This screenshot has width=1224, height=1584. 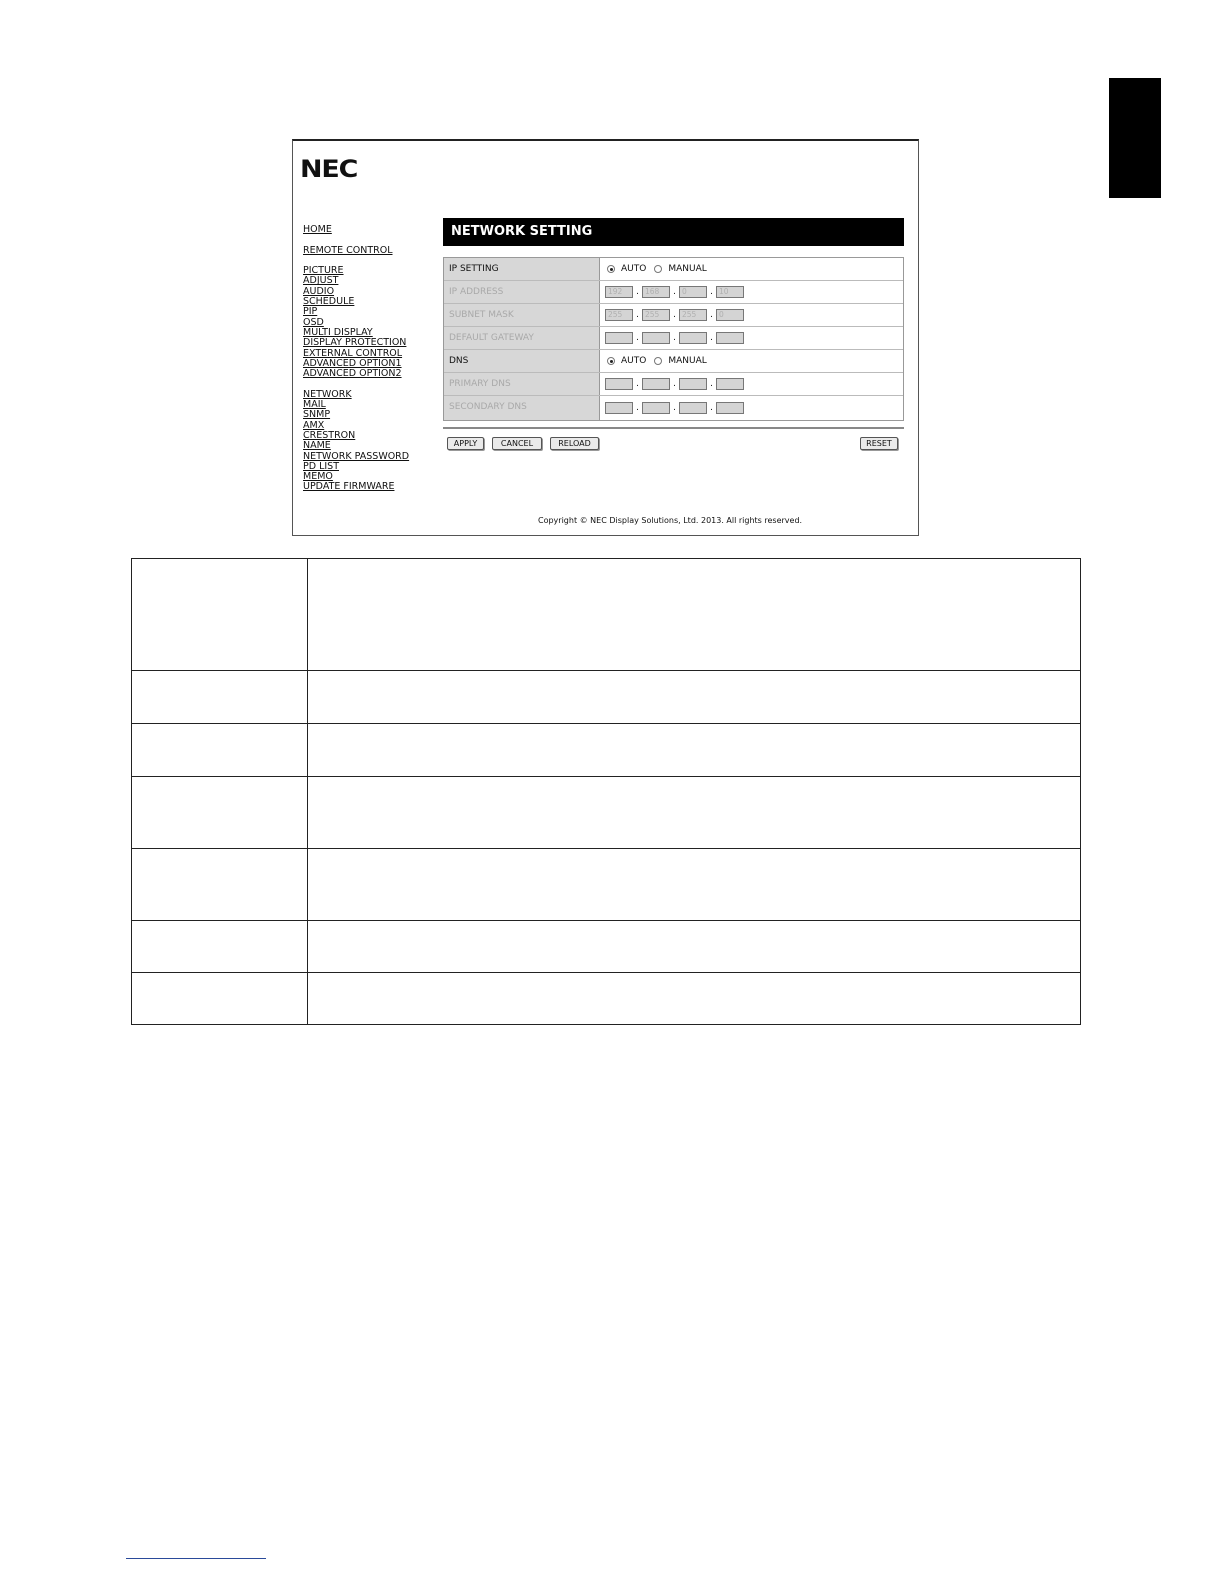 What do you see at coordinates (687, 269) in the screenshot?
I see `ip-manual-label: MANUAL` at bounding box center [687, 269].